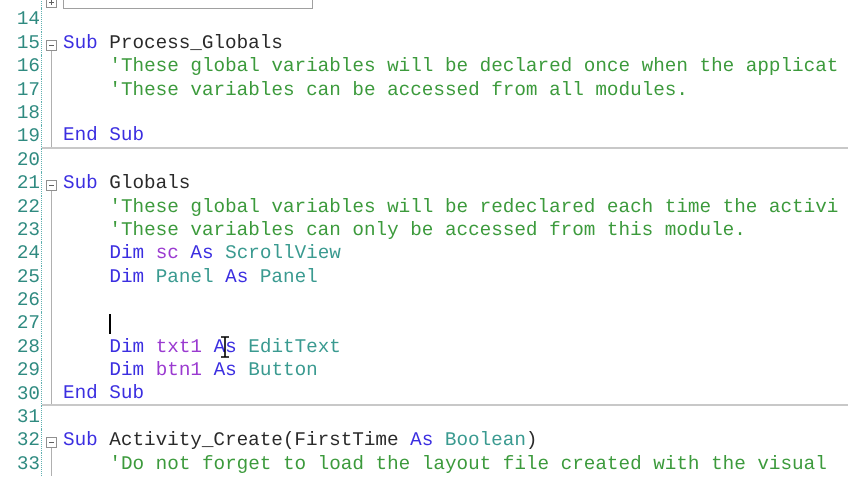  What do you see at coordinates (21, 184) in the screenshot?
I see `line-number: 21` at bounding box center [21, 184].